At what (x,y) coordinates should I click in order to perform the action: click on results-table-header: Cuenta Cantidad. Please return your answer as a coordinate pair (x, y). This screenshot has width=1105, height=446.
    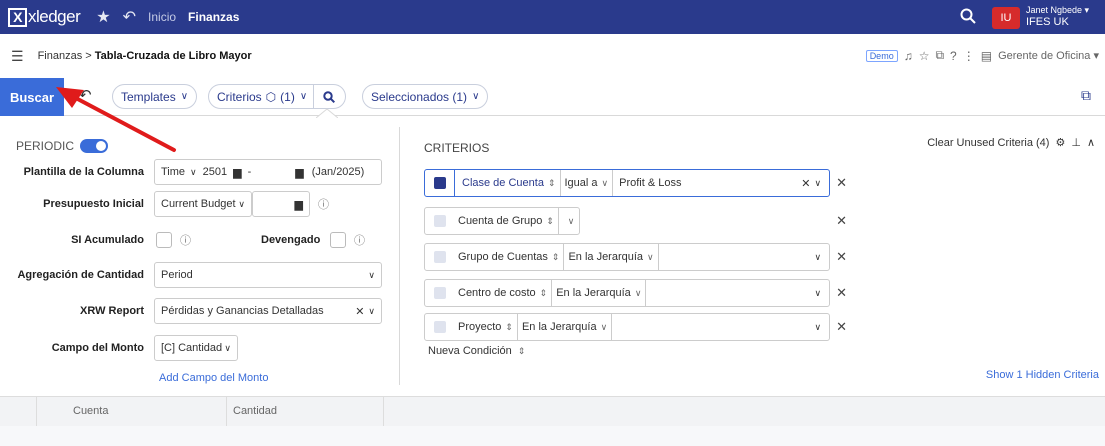
    Looking at the image, I should click on (552, 411).